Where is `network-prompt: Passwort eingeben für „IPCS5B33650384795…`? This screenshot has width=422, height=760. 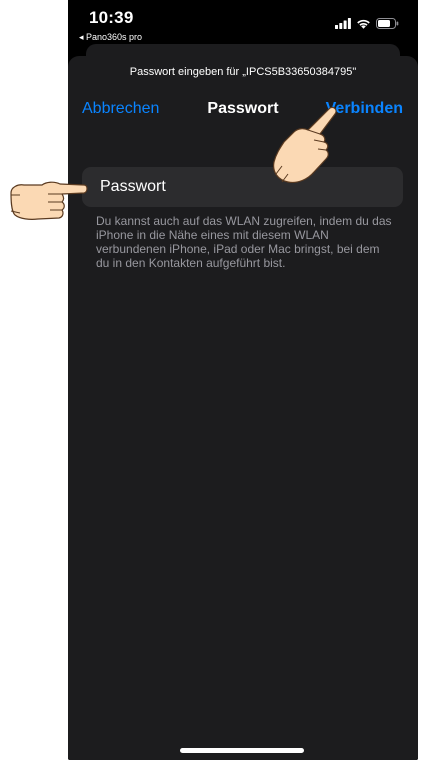 network-prompt: Passwort eingeben für „IPCS5B33650384795… is located at coordinates (243, 72).